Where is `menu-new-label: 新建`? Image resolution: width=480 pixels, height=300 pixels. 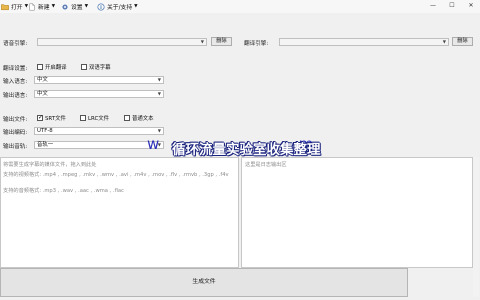 menu-new-label: 新建 is located at coordinates (44, 8).